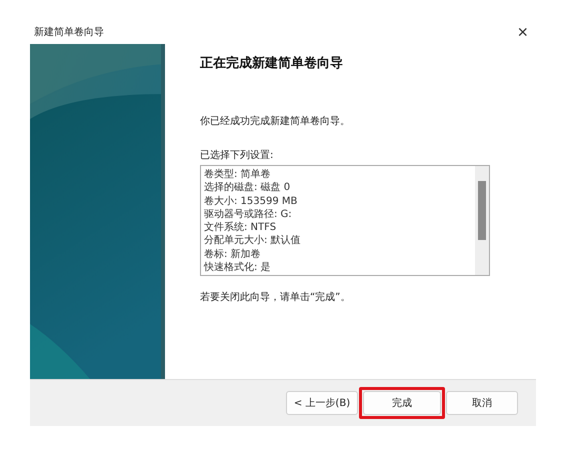 Image resolution: width=567 pixels, height=462 pixels. I want to click on setting-line: 卷类型: 简单卷, so click(238, 175).